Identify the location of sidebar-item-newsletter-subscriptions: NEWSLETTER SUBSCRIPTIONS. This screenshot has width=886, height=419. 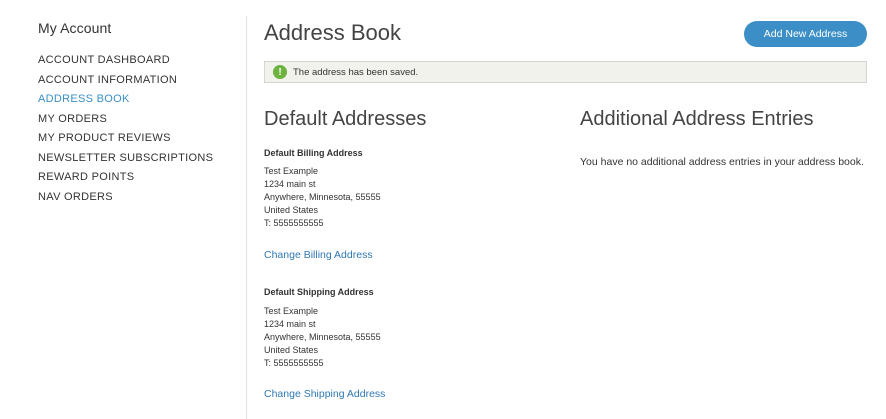
(138, 159).